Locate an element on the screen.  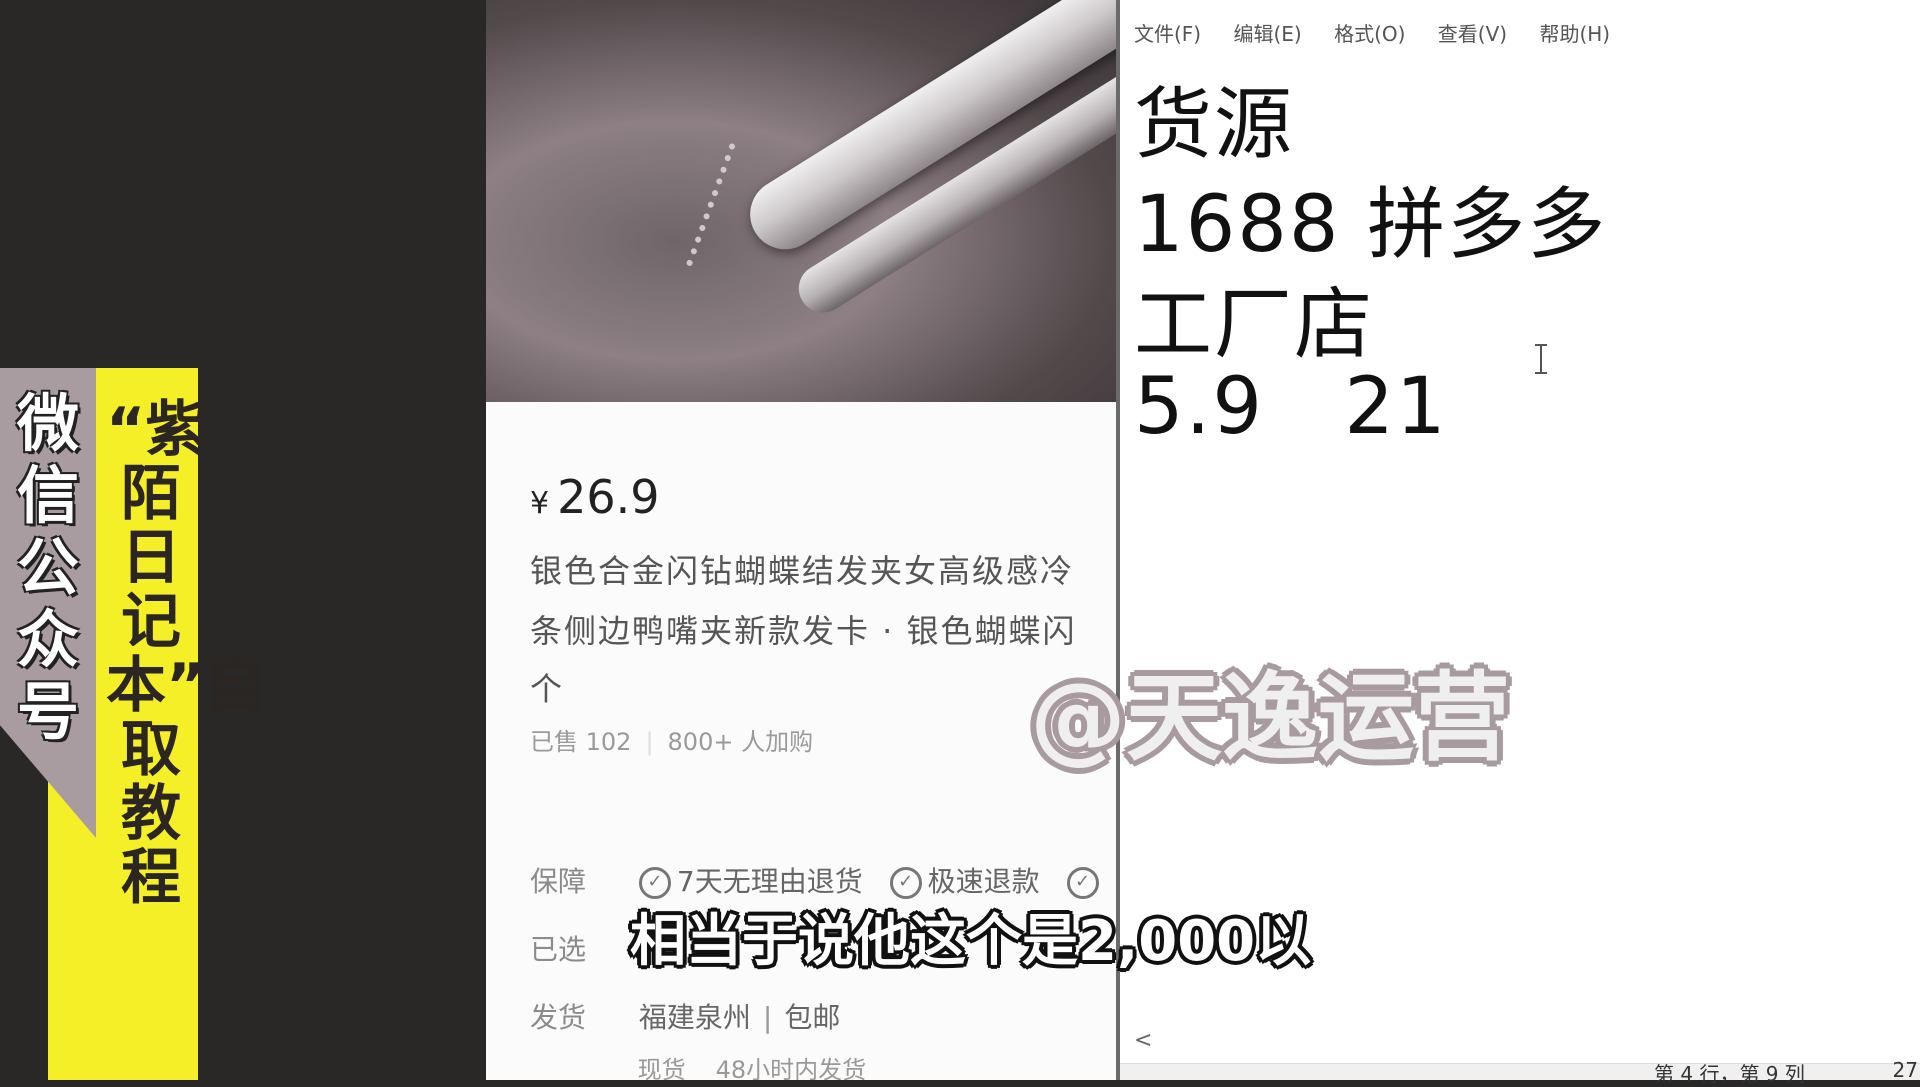
notepad-statusbar: 第 4 行，第 9 列 27 is located at coordinates (1520, 1072).